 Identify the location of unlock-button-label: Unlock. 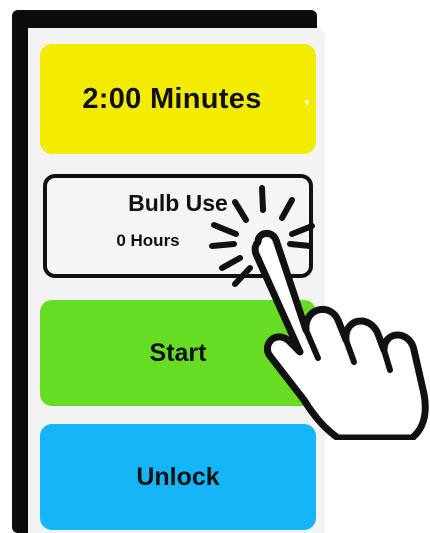
(178, 476).